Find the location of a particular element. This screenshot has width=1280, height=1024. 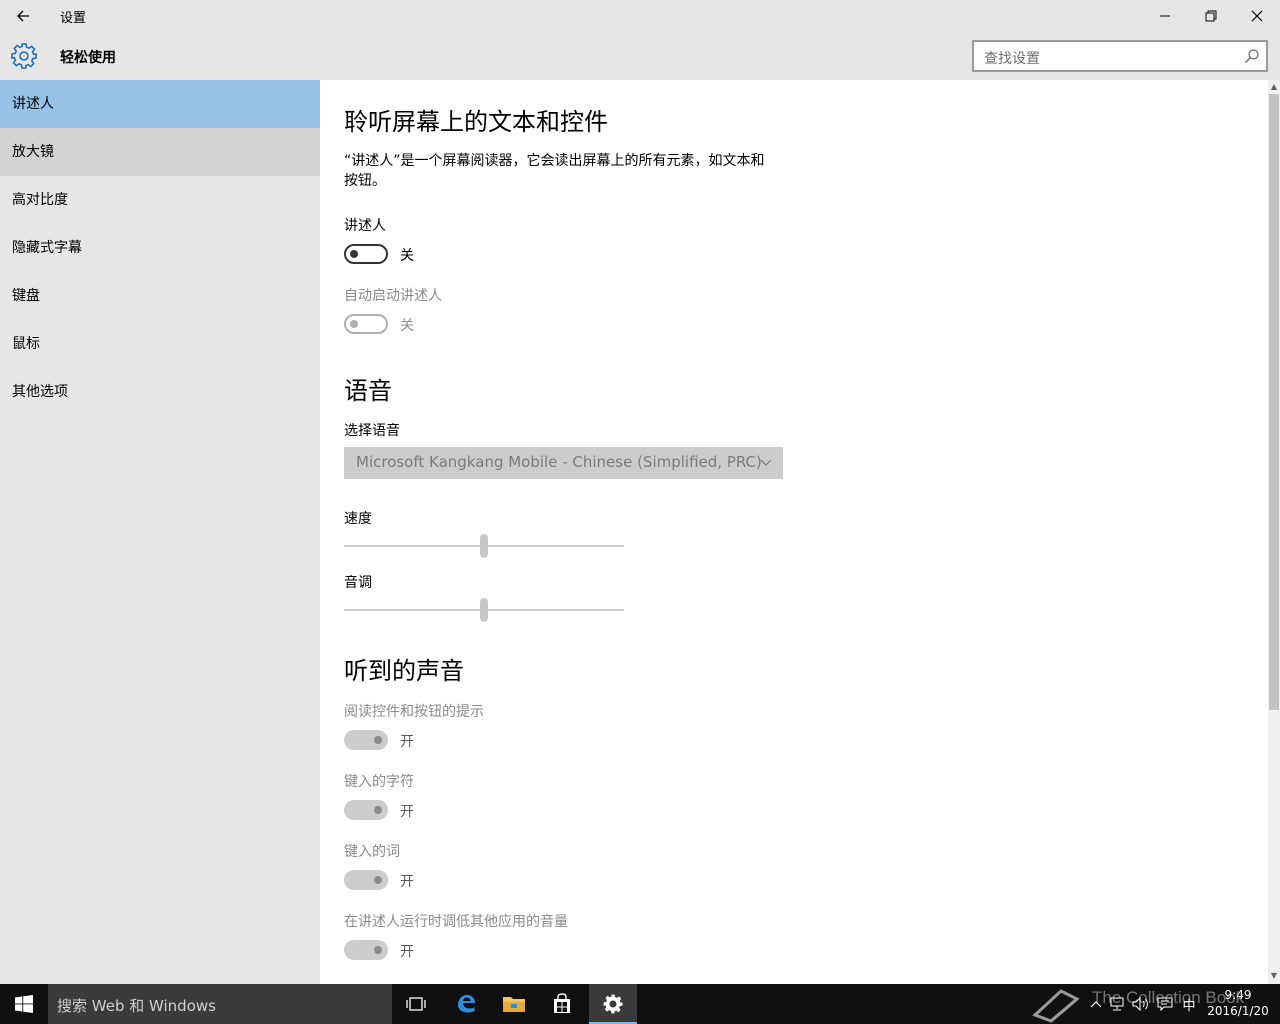

sidebar-item-magnifier: 放大镜 is located at coordinates (160, 152).